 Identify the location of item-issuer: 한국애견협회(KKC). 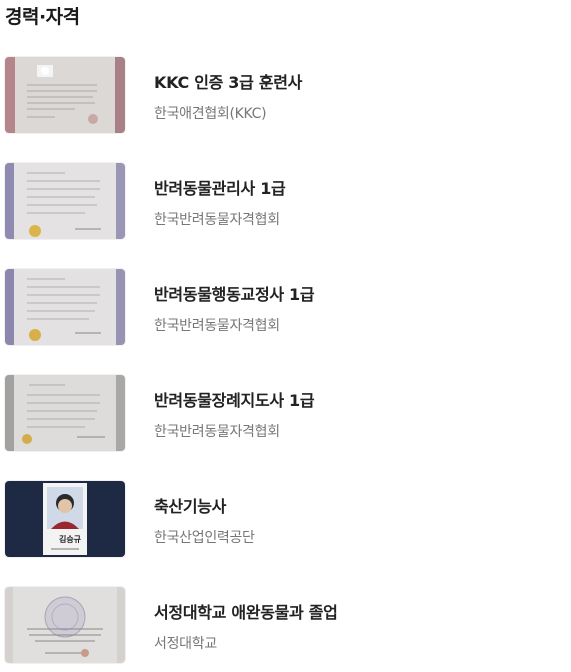
(210, 114).